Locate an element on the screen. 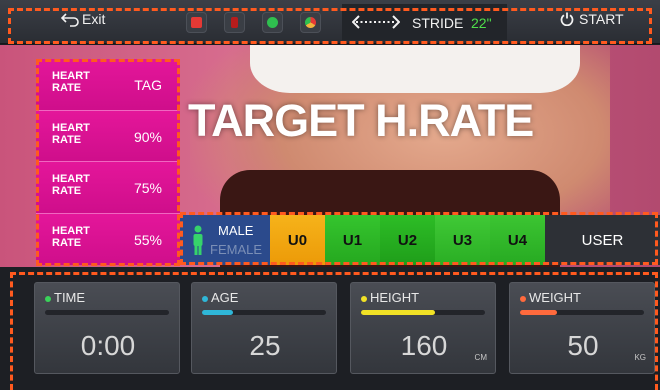  page-title: TARGET H.RATE is located at coordinates (361, 120).